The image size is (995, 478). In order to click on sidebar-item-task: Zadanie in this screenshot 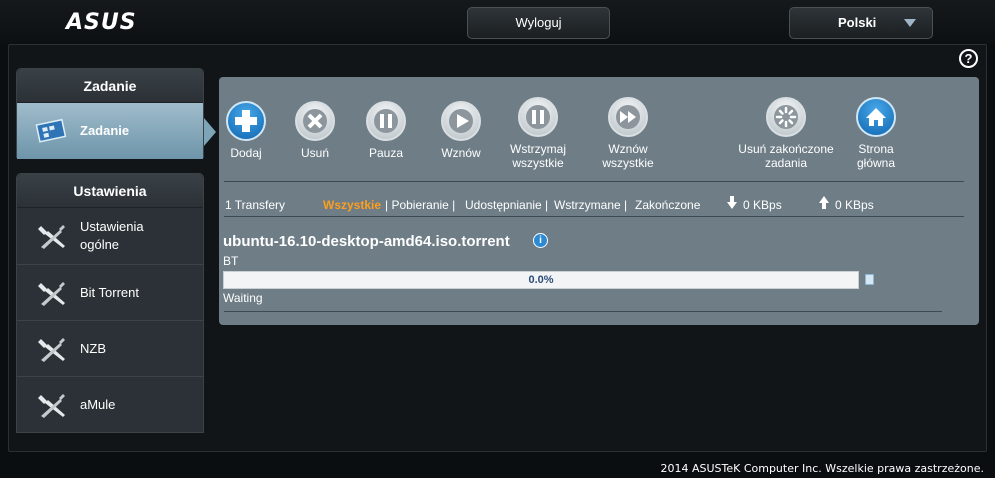, I will do `click(110, 131)`.